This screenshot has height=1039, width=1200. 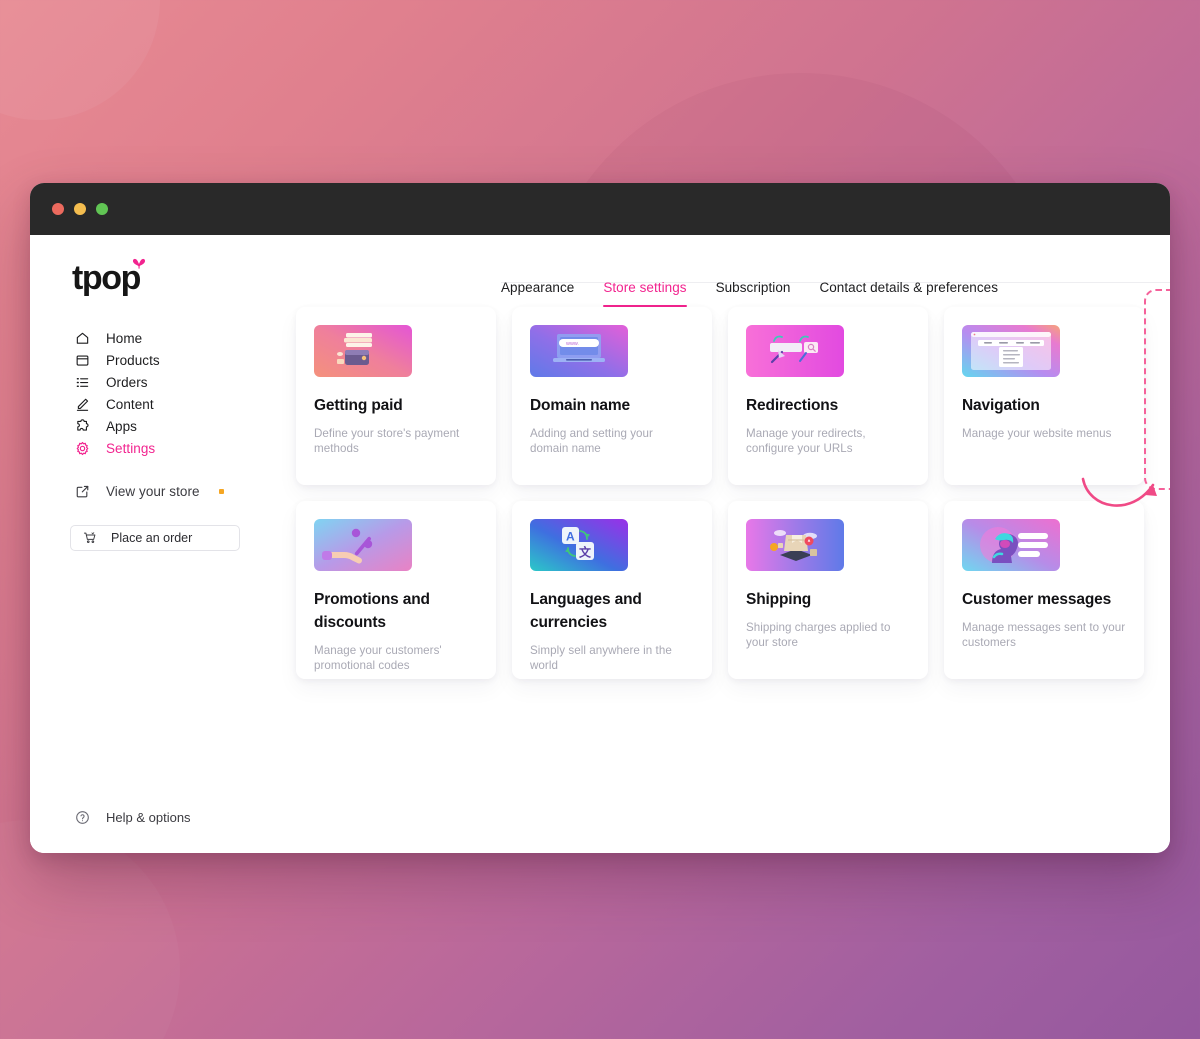 I want to click on card-title: Shipping, so click(x=779, y=599).